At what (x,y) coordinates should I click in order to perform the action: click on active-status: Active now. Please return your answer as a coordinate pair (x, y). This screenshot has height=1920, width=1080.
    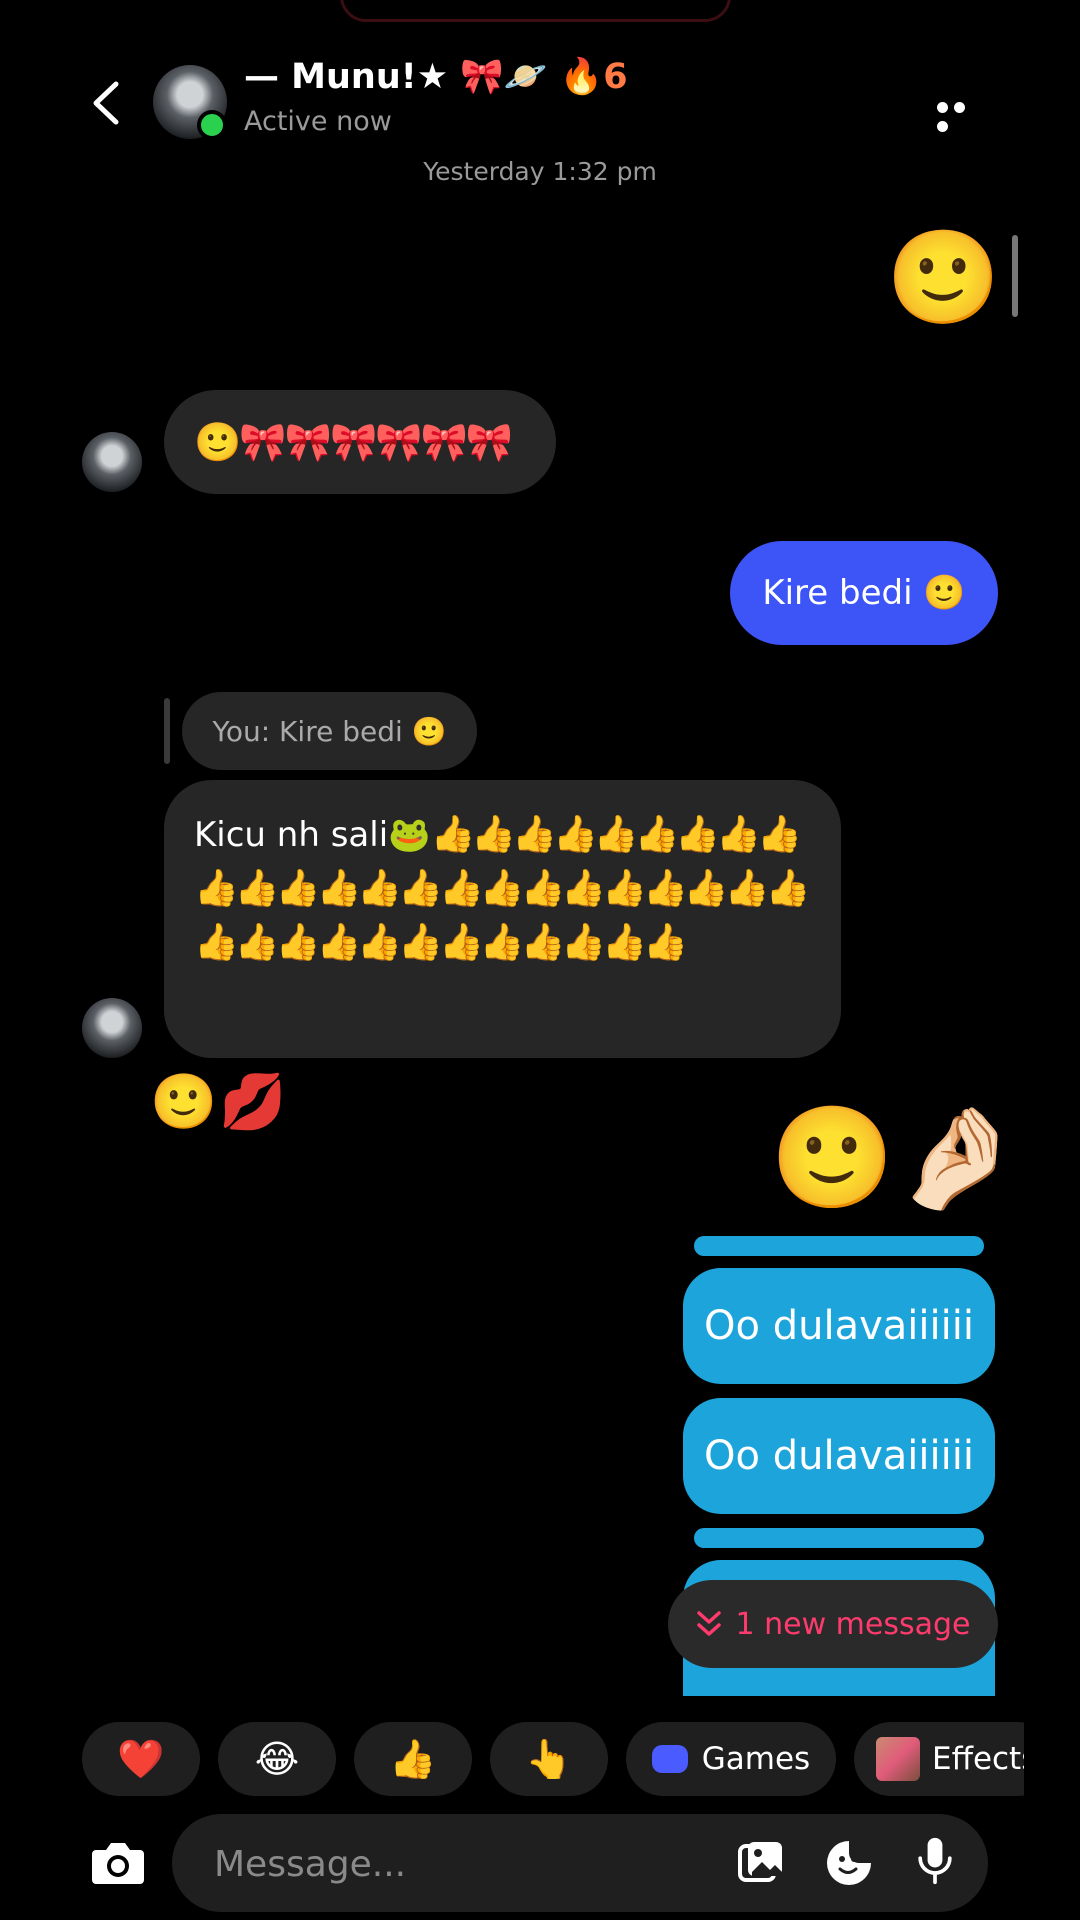
    Looking at the image, I should click on (318, 121).